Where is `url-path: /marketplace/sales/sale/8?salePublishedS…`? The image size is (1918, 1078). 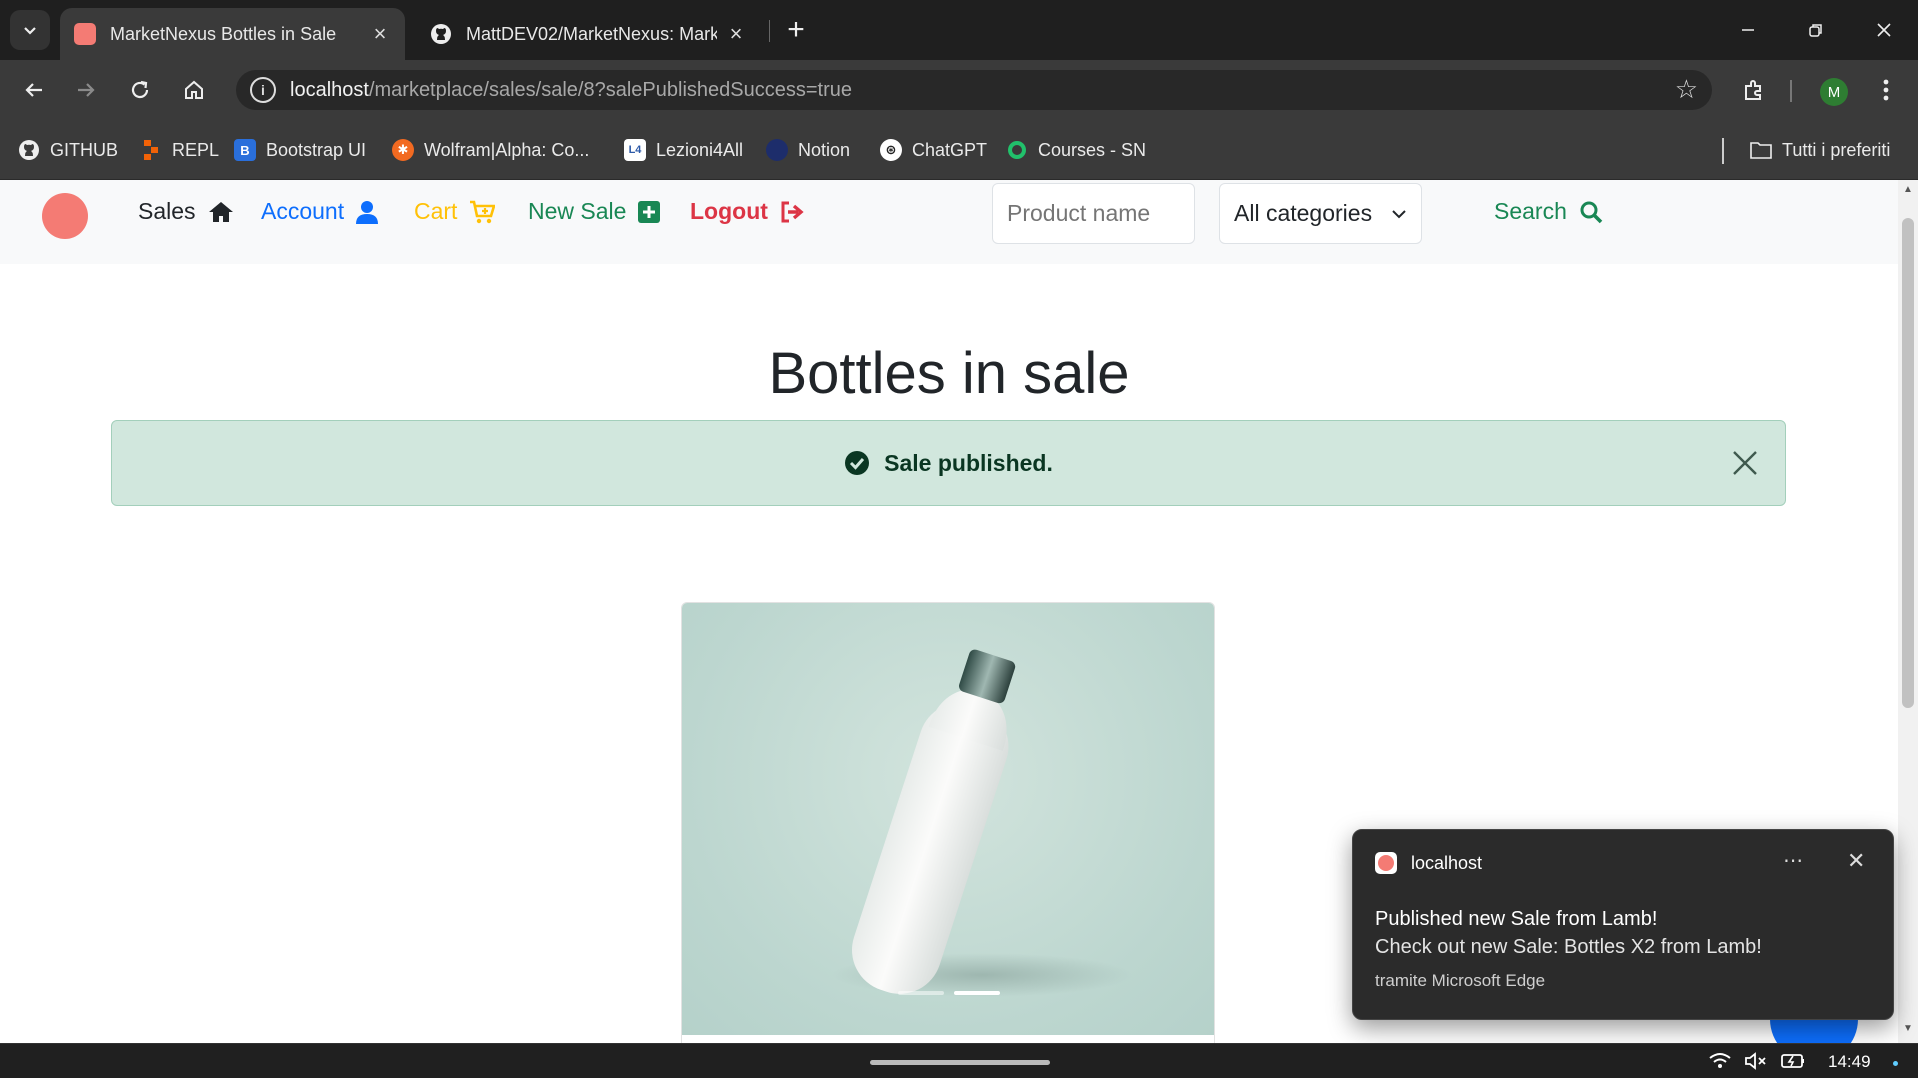
url-path: /marketplace/sales/sale/8?salePublishedS… is located at coordinates (610, 89).